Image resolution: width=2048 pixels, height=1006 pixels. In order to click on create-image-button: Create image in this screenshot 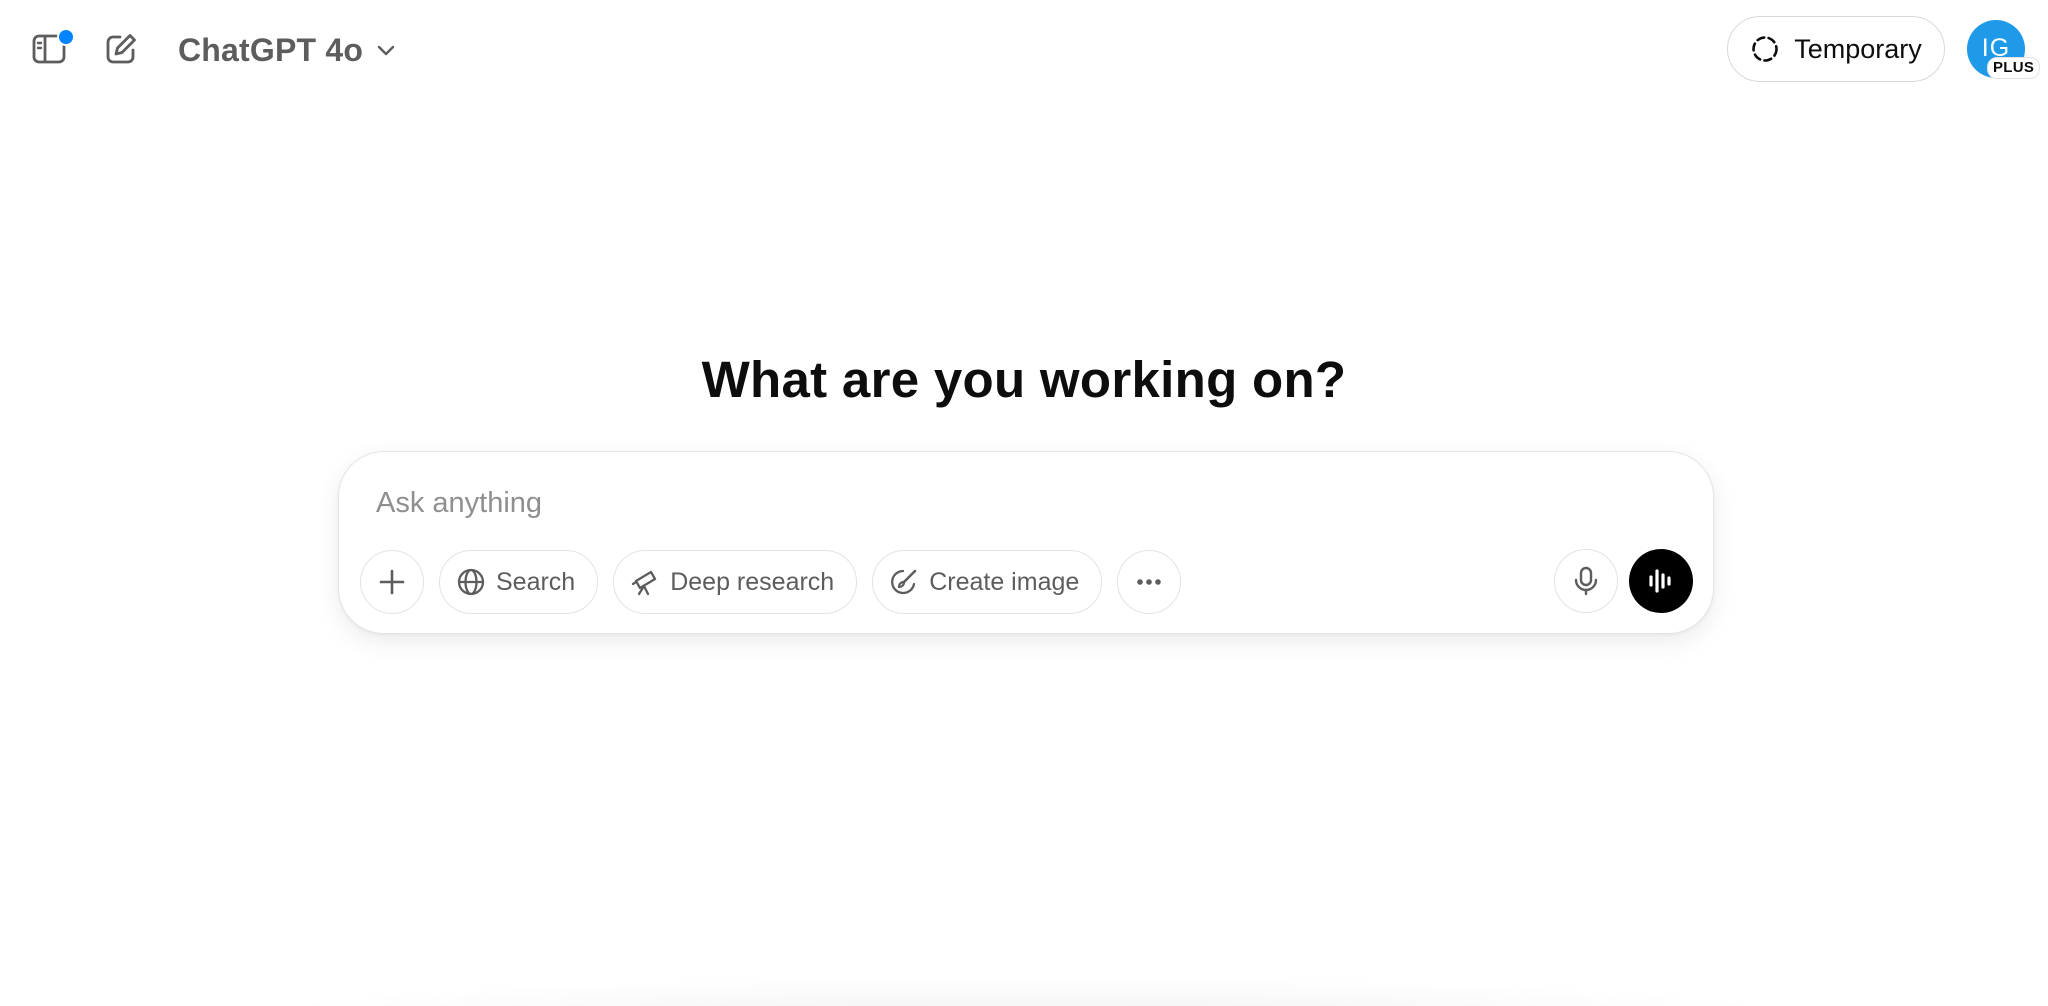, I will do `click(987, 582)`.